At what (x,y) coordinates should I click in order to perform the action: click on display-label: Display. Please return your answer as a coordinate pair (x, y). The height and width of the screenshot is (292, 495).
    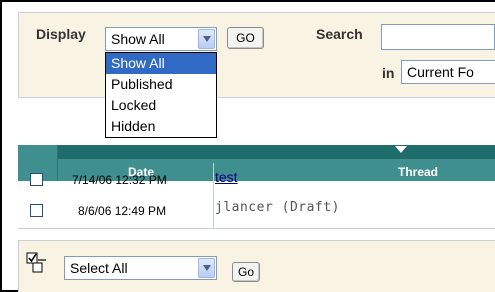
    Looking at the image, I should click on (61, 34).